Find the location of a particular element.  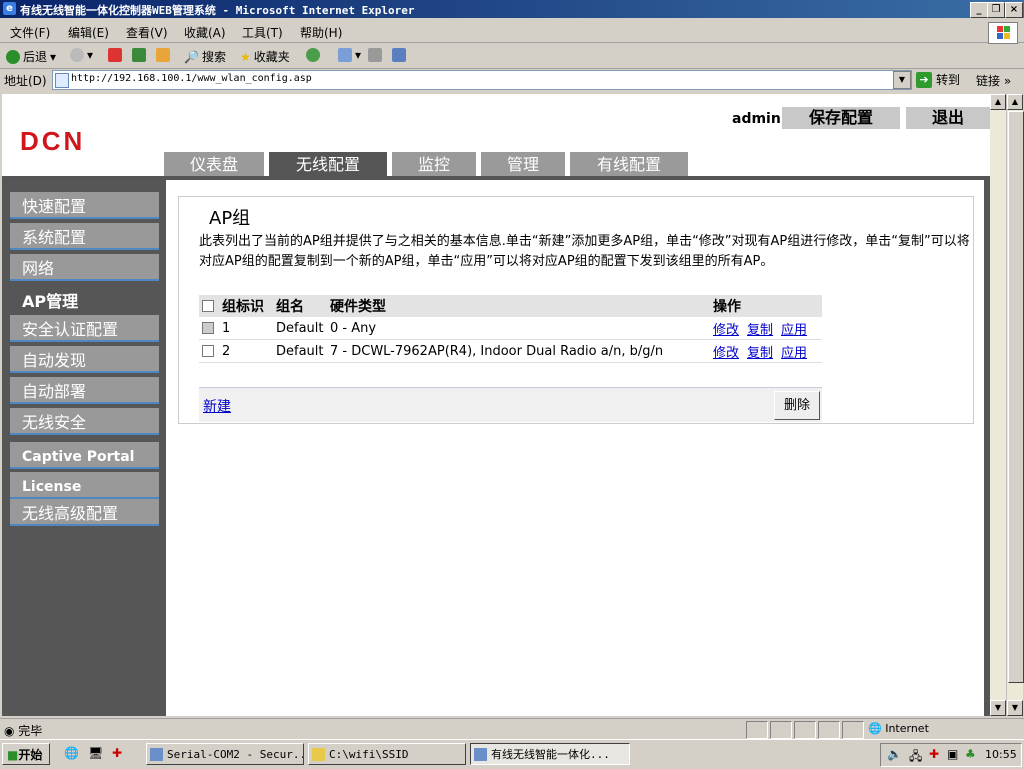

menu-bar: 文件(F) 编辑(E) 查看(V) 收藏(A) 工具(T) 帮助(H) is located at coordinates (512, 31).